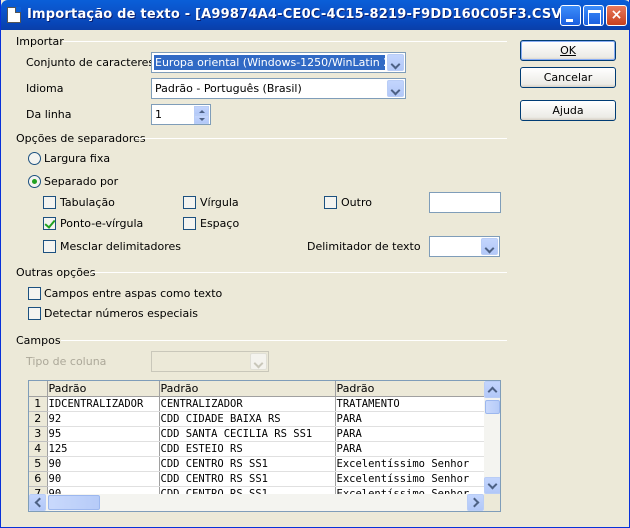 The image size is (630, 528). What do you see at coordinates (201, 110) in the screenshot?
I see `spin-up-icon` at bounding box center [201, 110].